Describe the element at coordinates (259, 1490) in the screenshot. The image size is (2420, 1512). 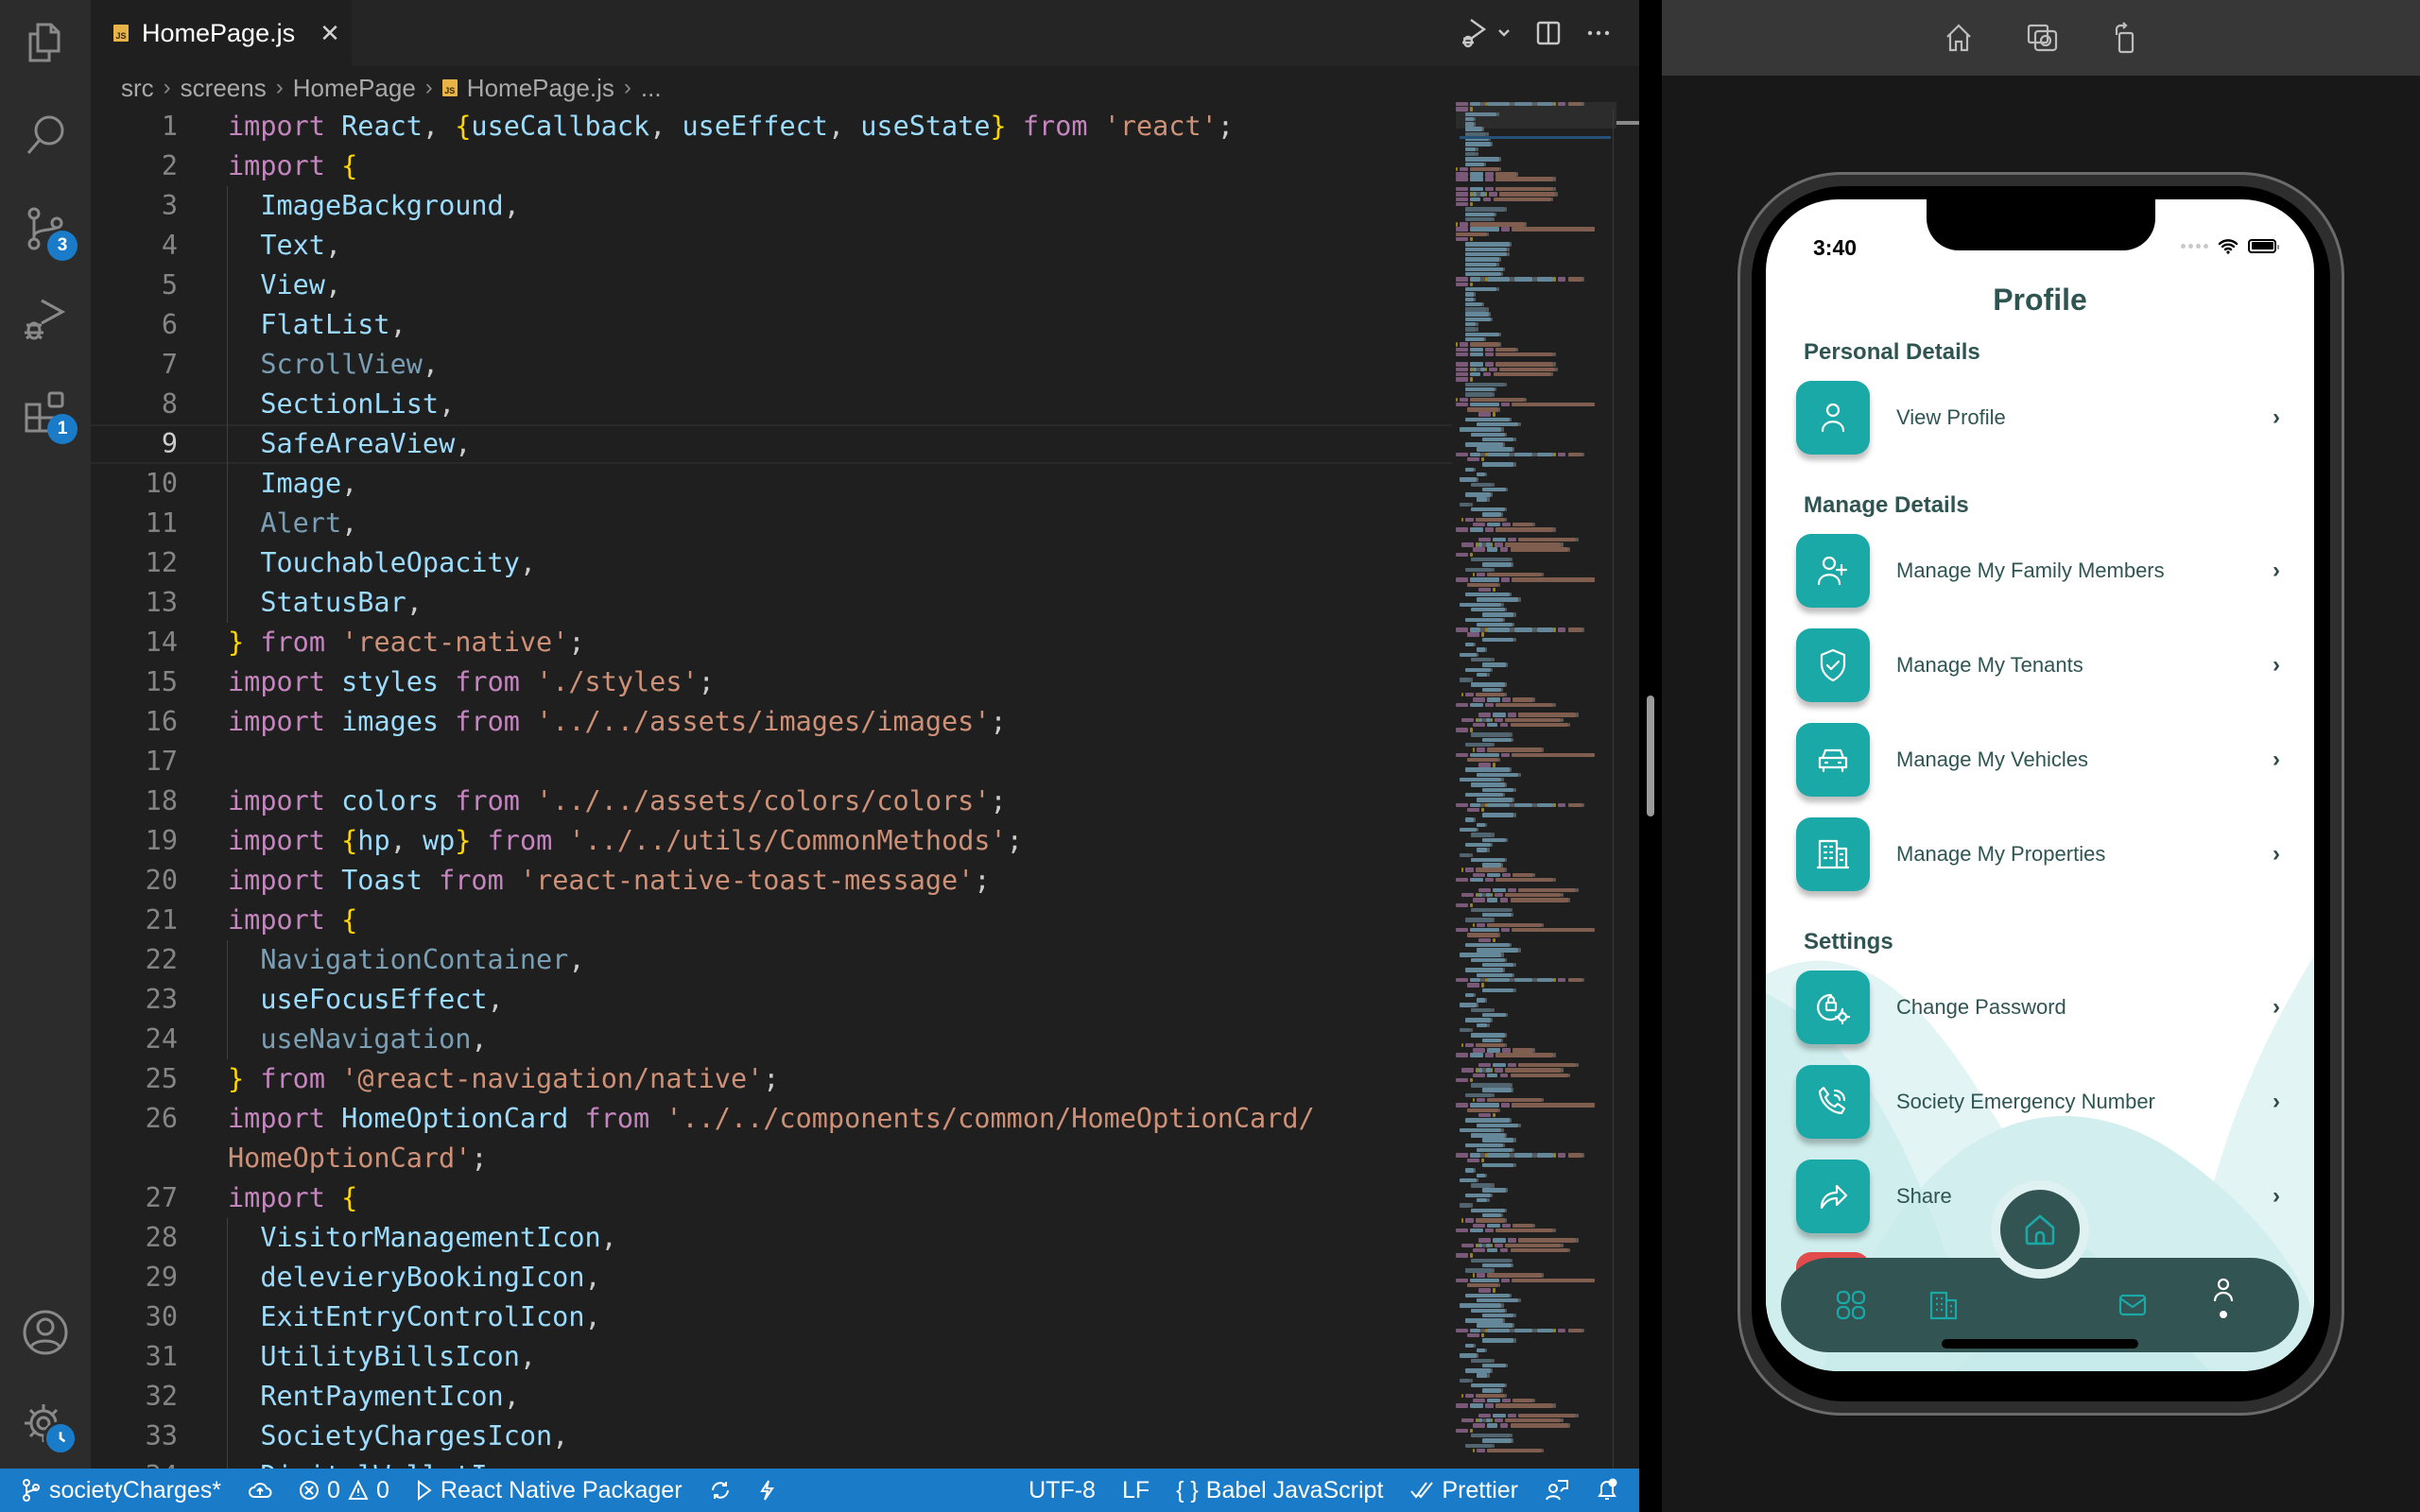
I see `sync-status` at that location.